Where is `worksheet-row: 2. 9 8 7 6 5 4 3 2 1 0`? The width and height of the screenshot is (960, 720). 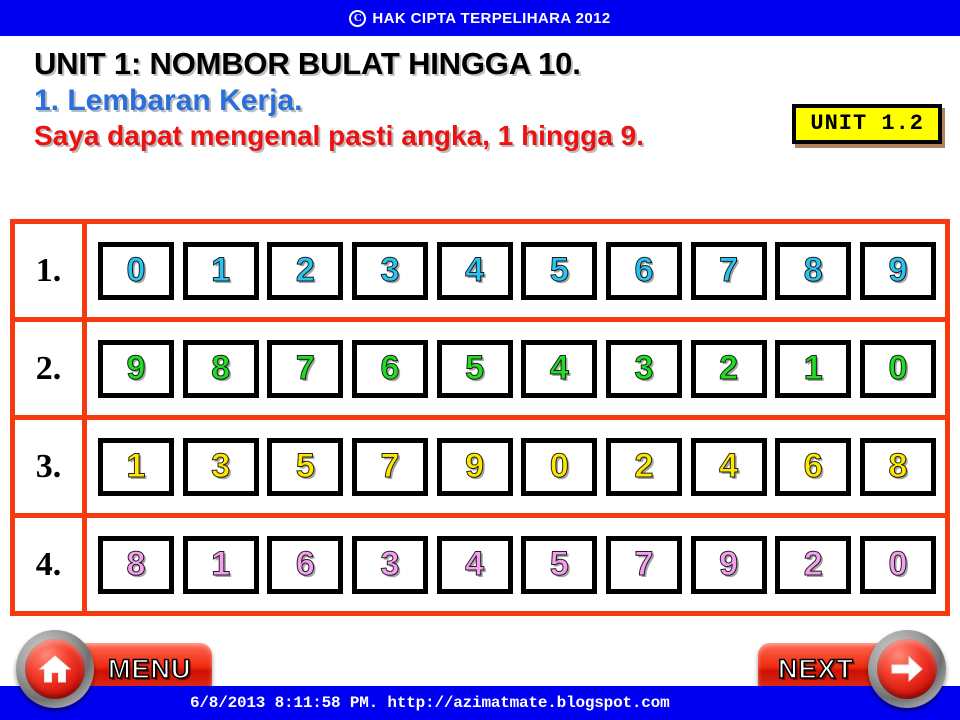
worksheet-row: 2. 9 8 7 6 5 4 3 2 1 0 is located at coordinates (480, 371).